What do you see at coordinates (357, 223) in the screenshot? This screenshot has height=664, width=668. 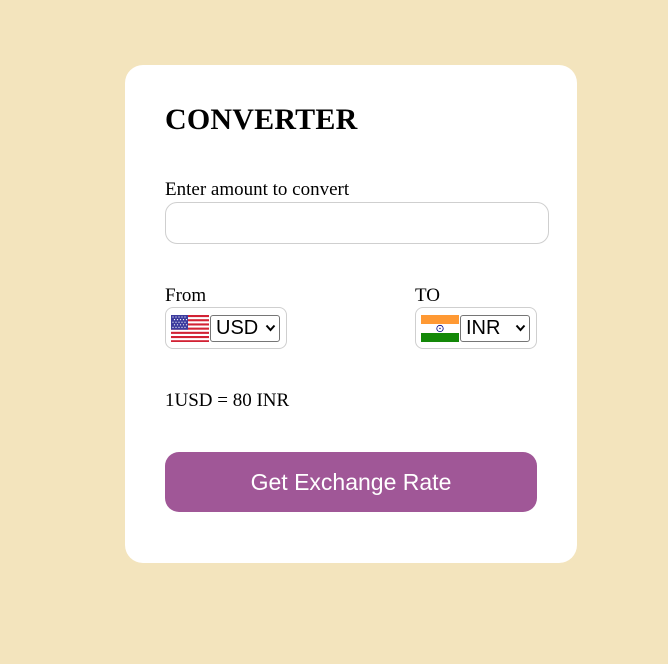 I see `amount-input` at bounding box center [357, 223].